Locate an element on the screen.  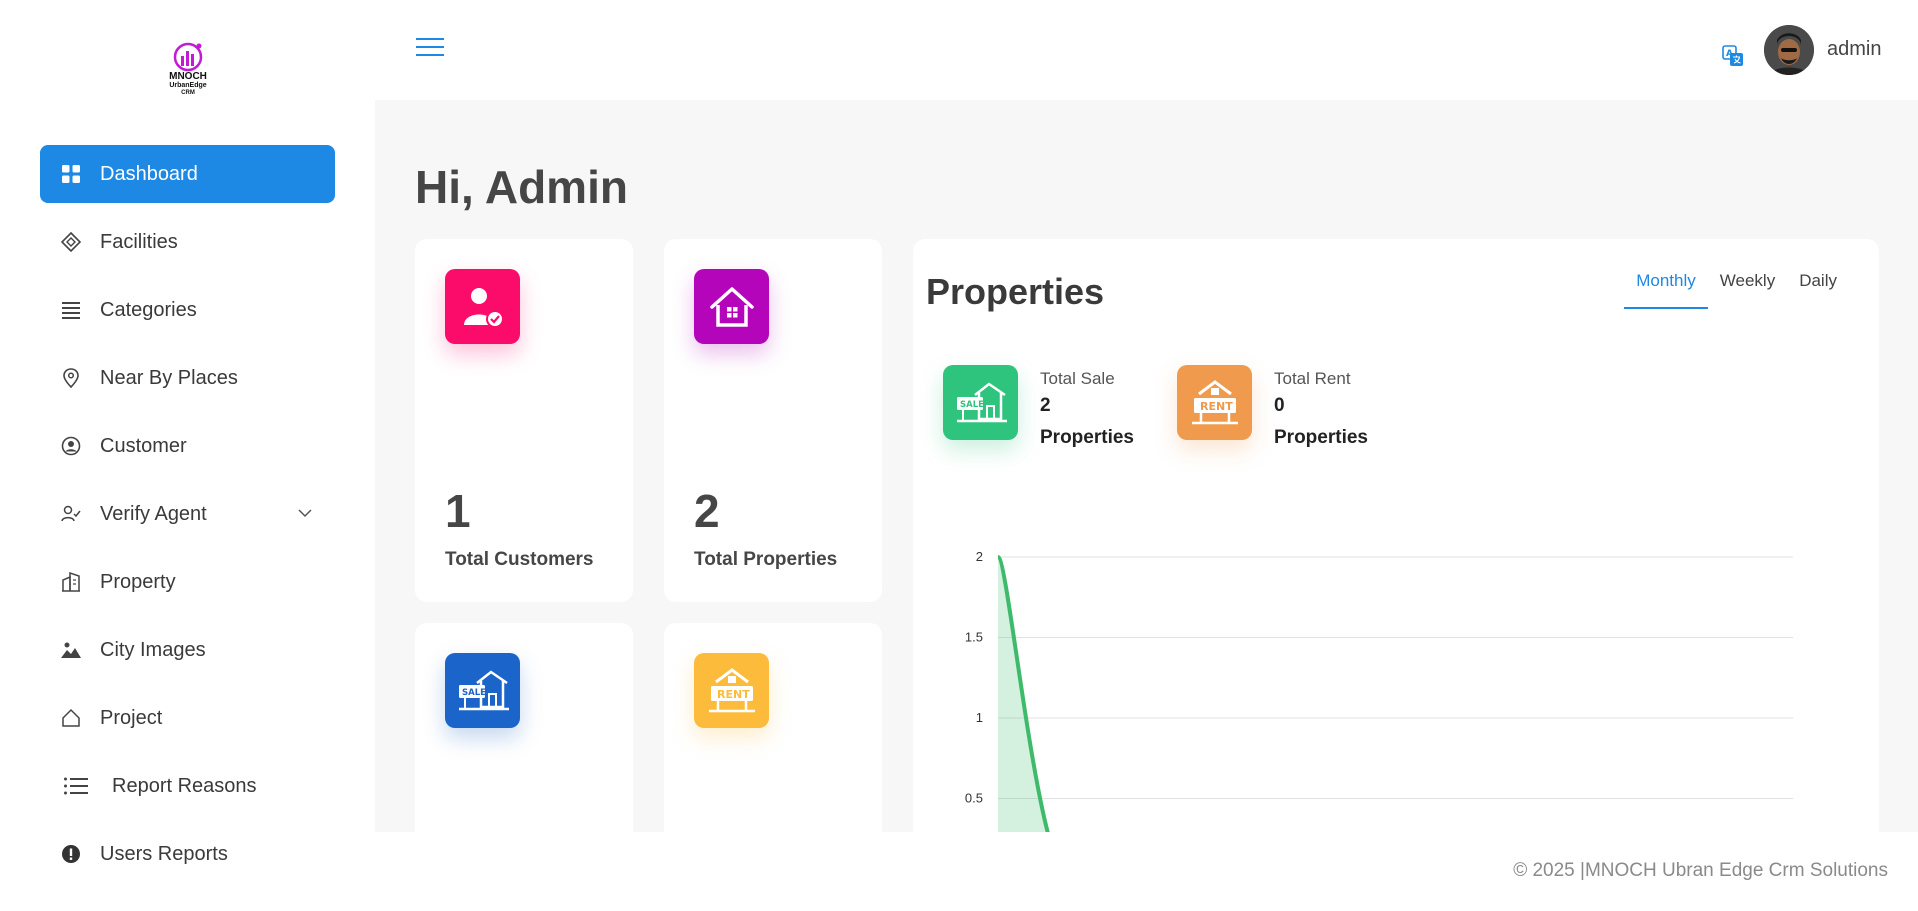
diamond-icon is located at coordinates (71, 242).